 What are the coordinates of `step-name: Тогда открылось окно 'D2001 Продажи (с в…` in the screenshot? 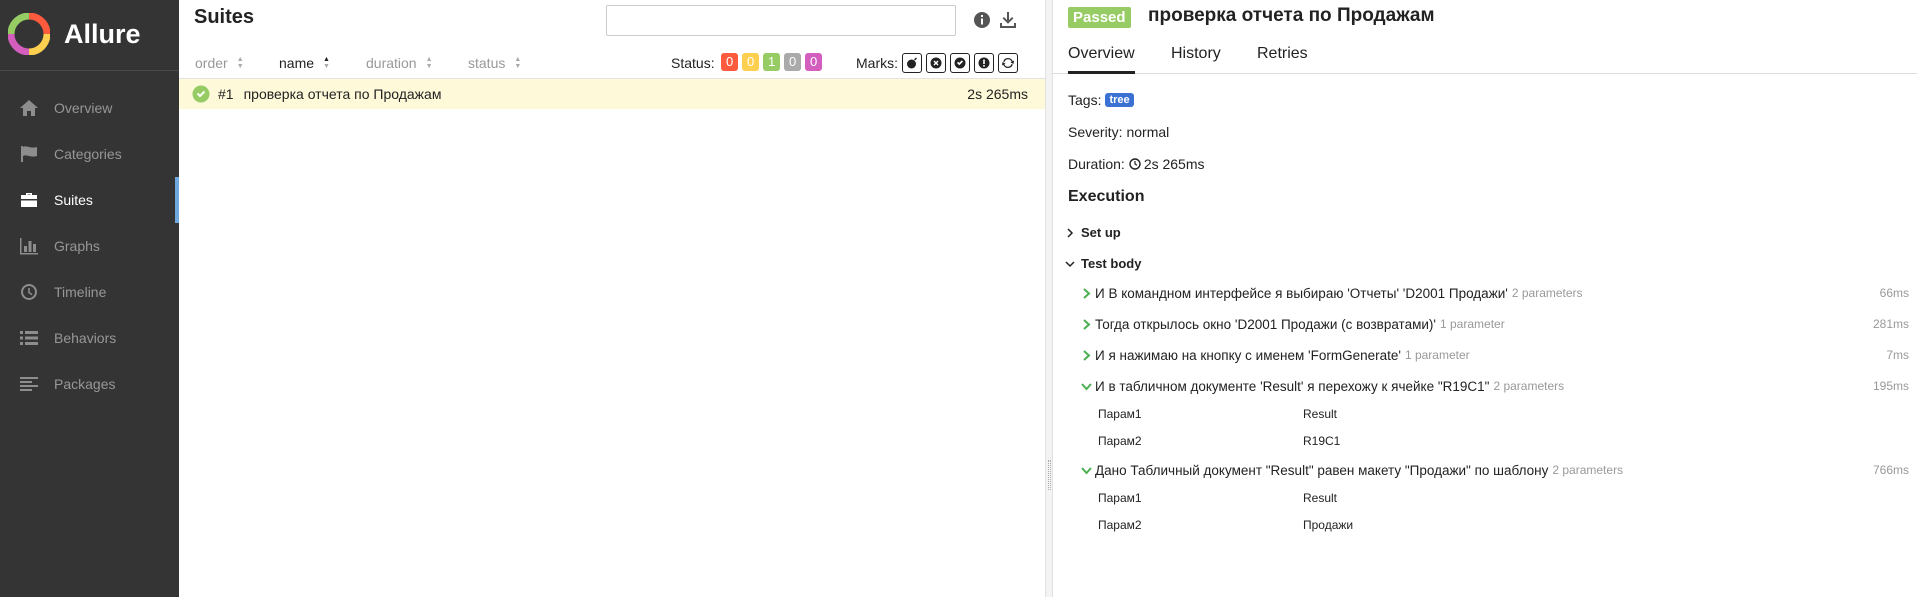 It's located at (1265, 324).